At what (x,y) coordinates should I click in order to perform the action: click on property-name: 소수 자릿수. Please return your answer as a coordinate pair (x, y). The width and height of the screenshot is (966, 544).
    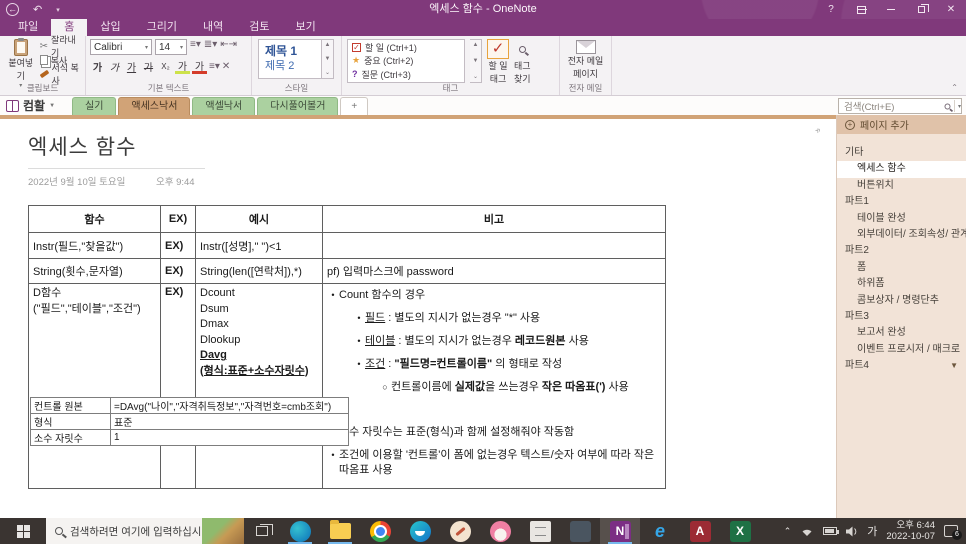
    Looking at the image, I should click on (70, 437).